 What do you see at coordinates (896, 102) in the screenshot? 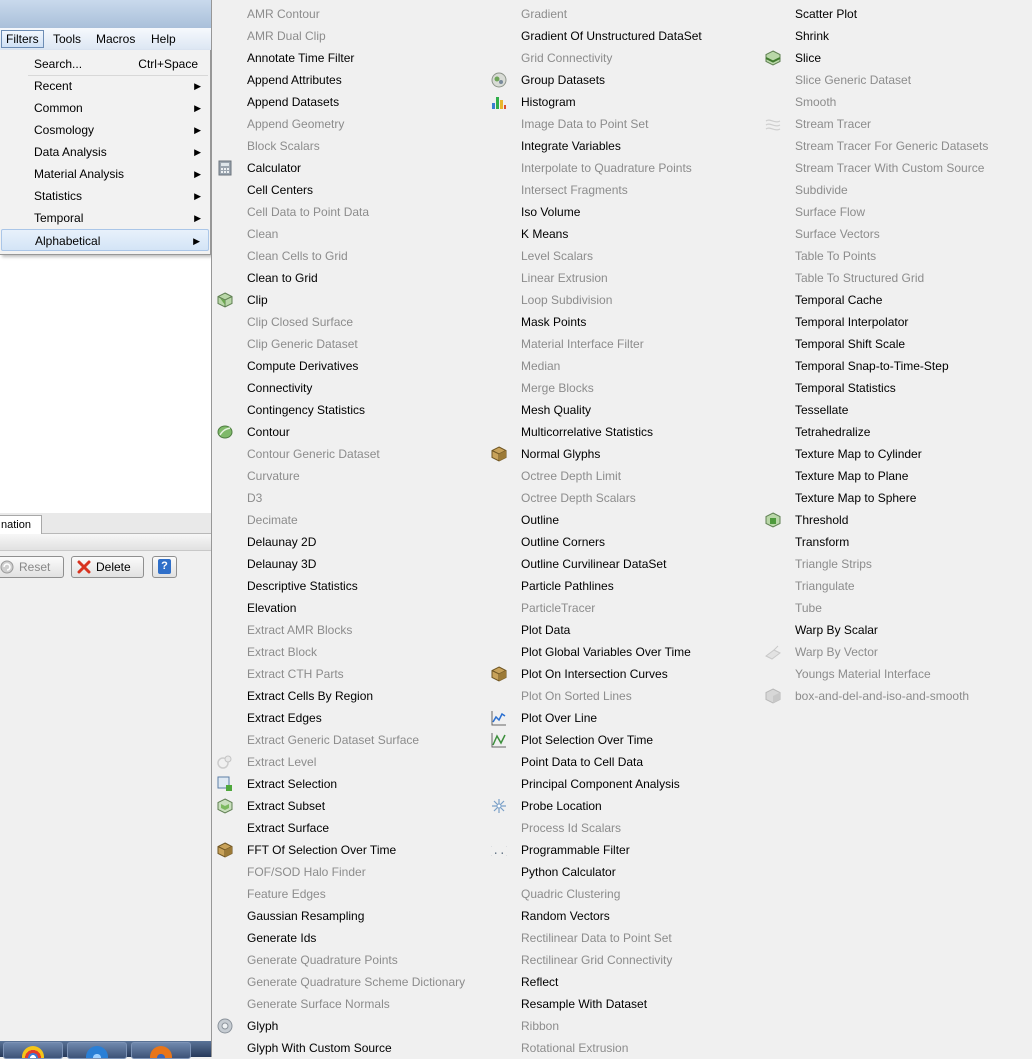
I see `filter-item-smooth: Smooth` at bounding box center [896, 102].